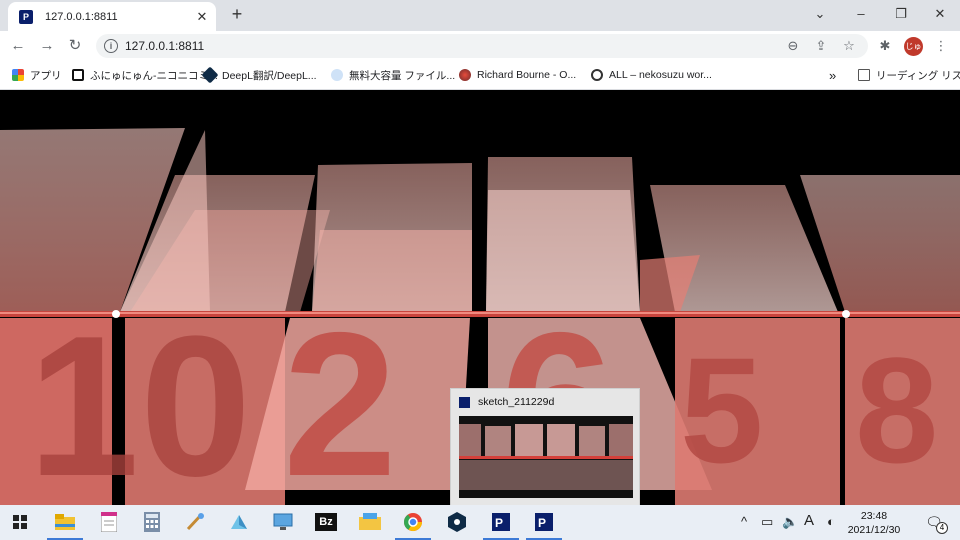 This screenshot has height=540, width=960. I want to click on tab-strip: P 127.0.0.1:8811 ✕ + ⌄ – ❐ ✕, so click(480, 15).